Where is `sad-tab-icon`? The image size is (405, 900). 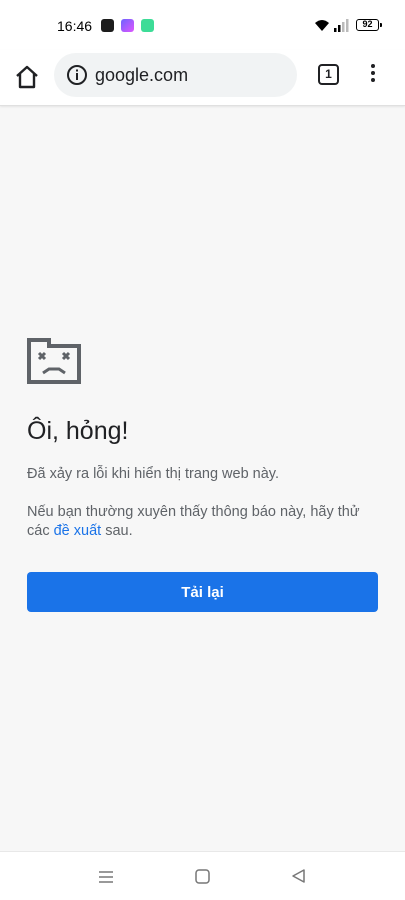
sad-tab-icon is located at coordinates (54, 361).